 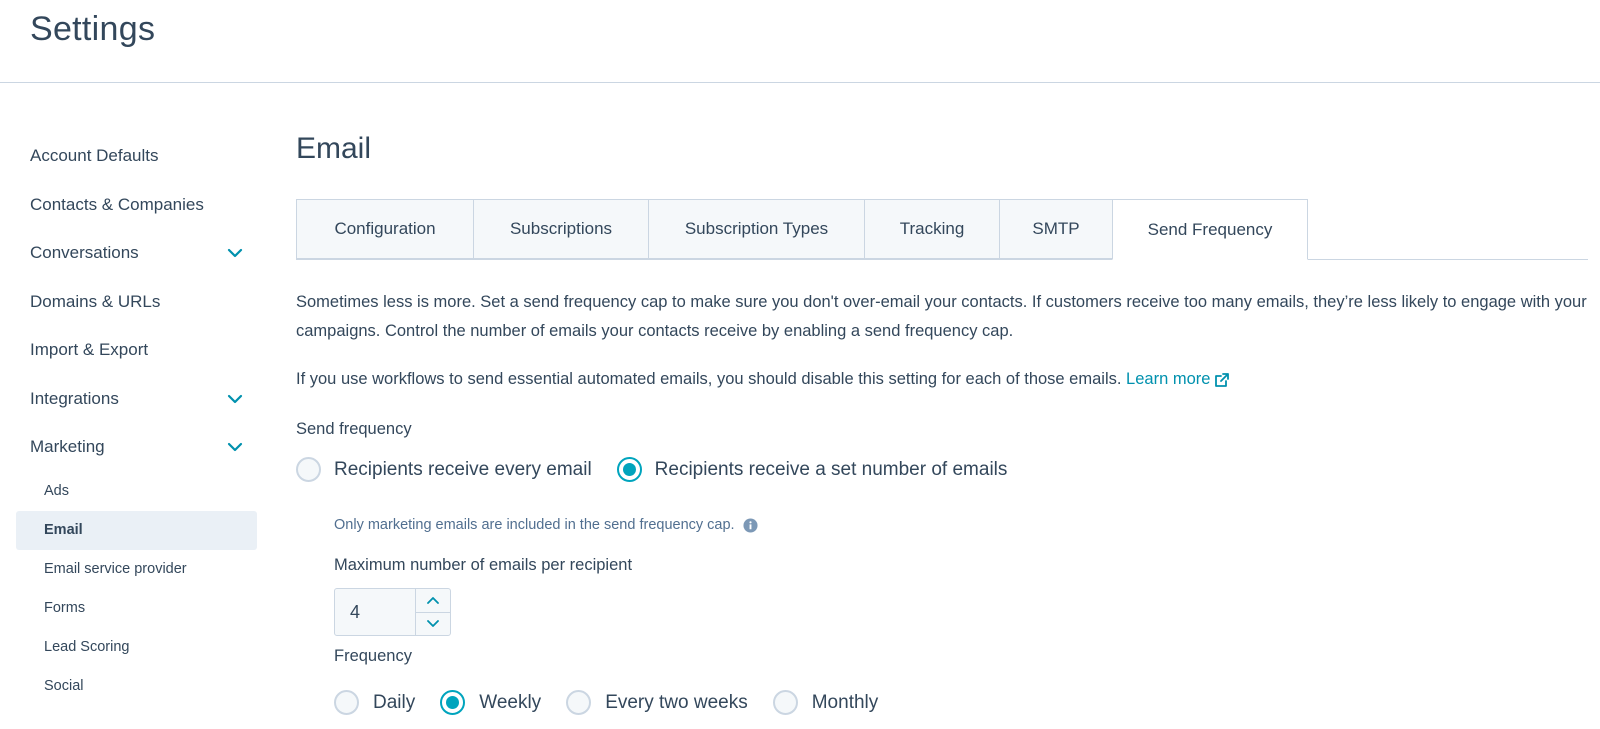 I want to click on sidebar-item-account-defaults: Account Defaults, so click(x=136, y=156).